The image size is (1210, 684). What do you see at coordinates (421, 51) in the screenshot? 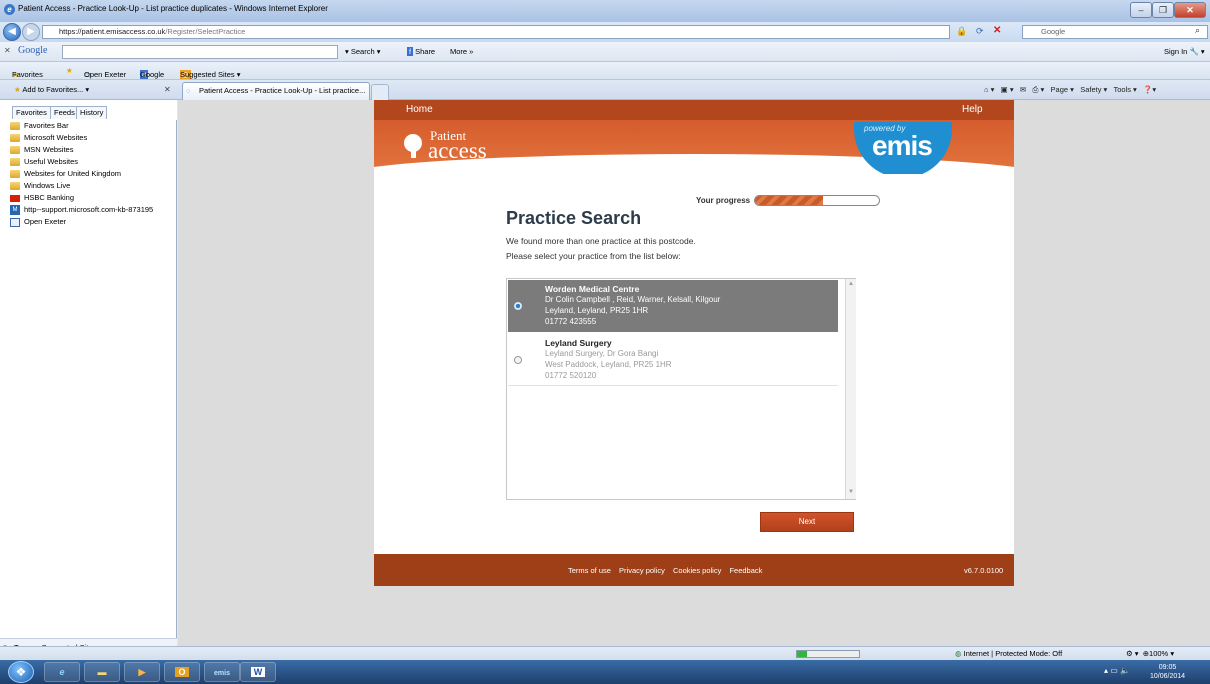
I see `google-share-button: f Share` at bounding box center [421, 51].